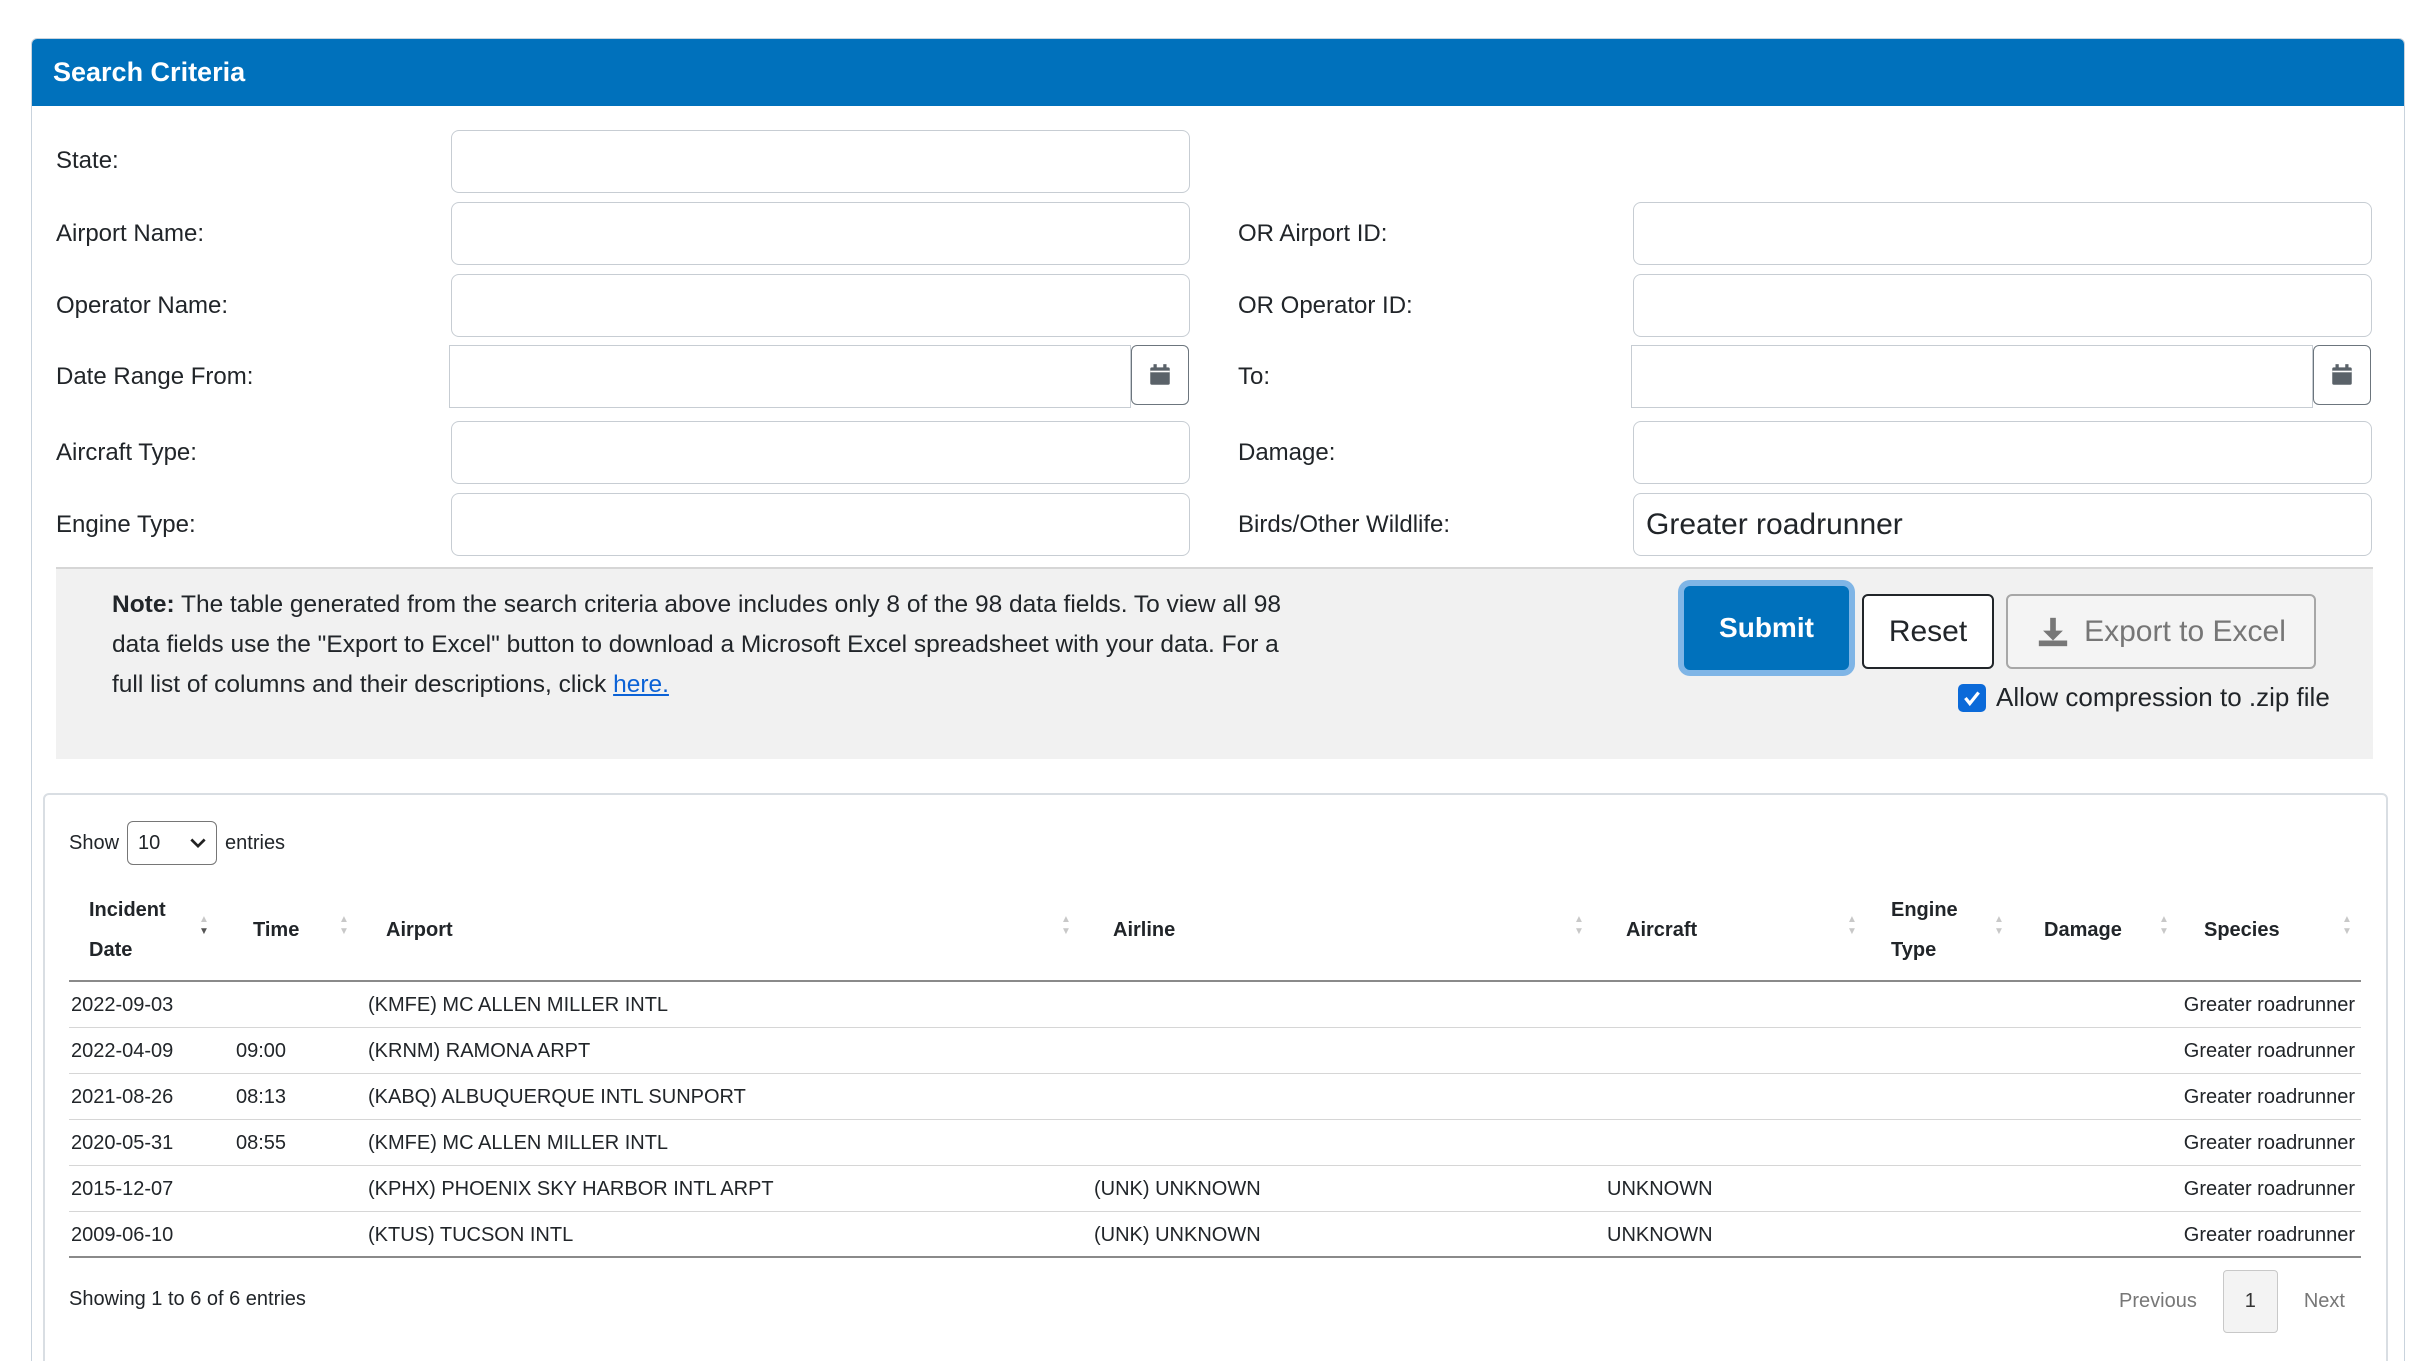 The height and width of the screenshot is (1361, 2421). Describe the element at coordinates (2002, 524) in the screenshot. I see `wildlife-input` at that location.